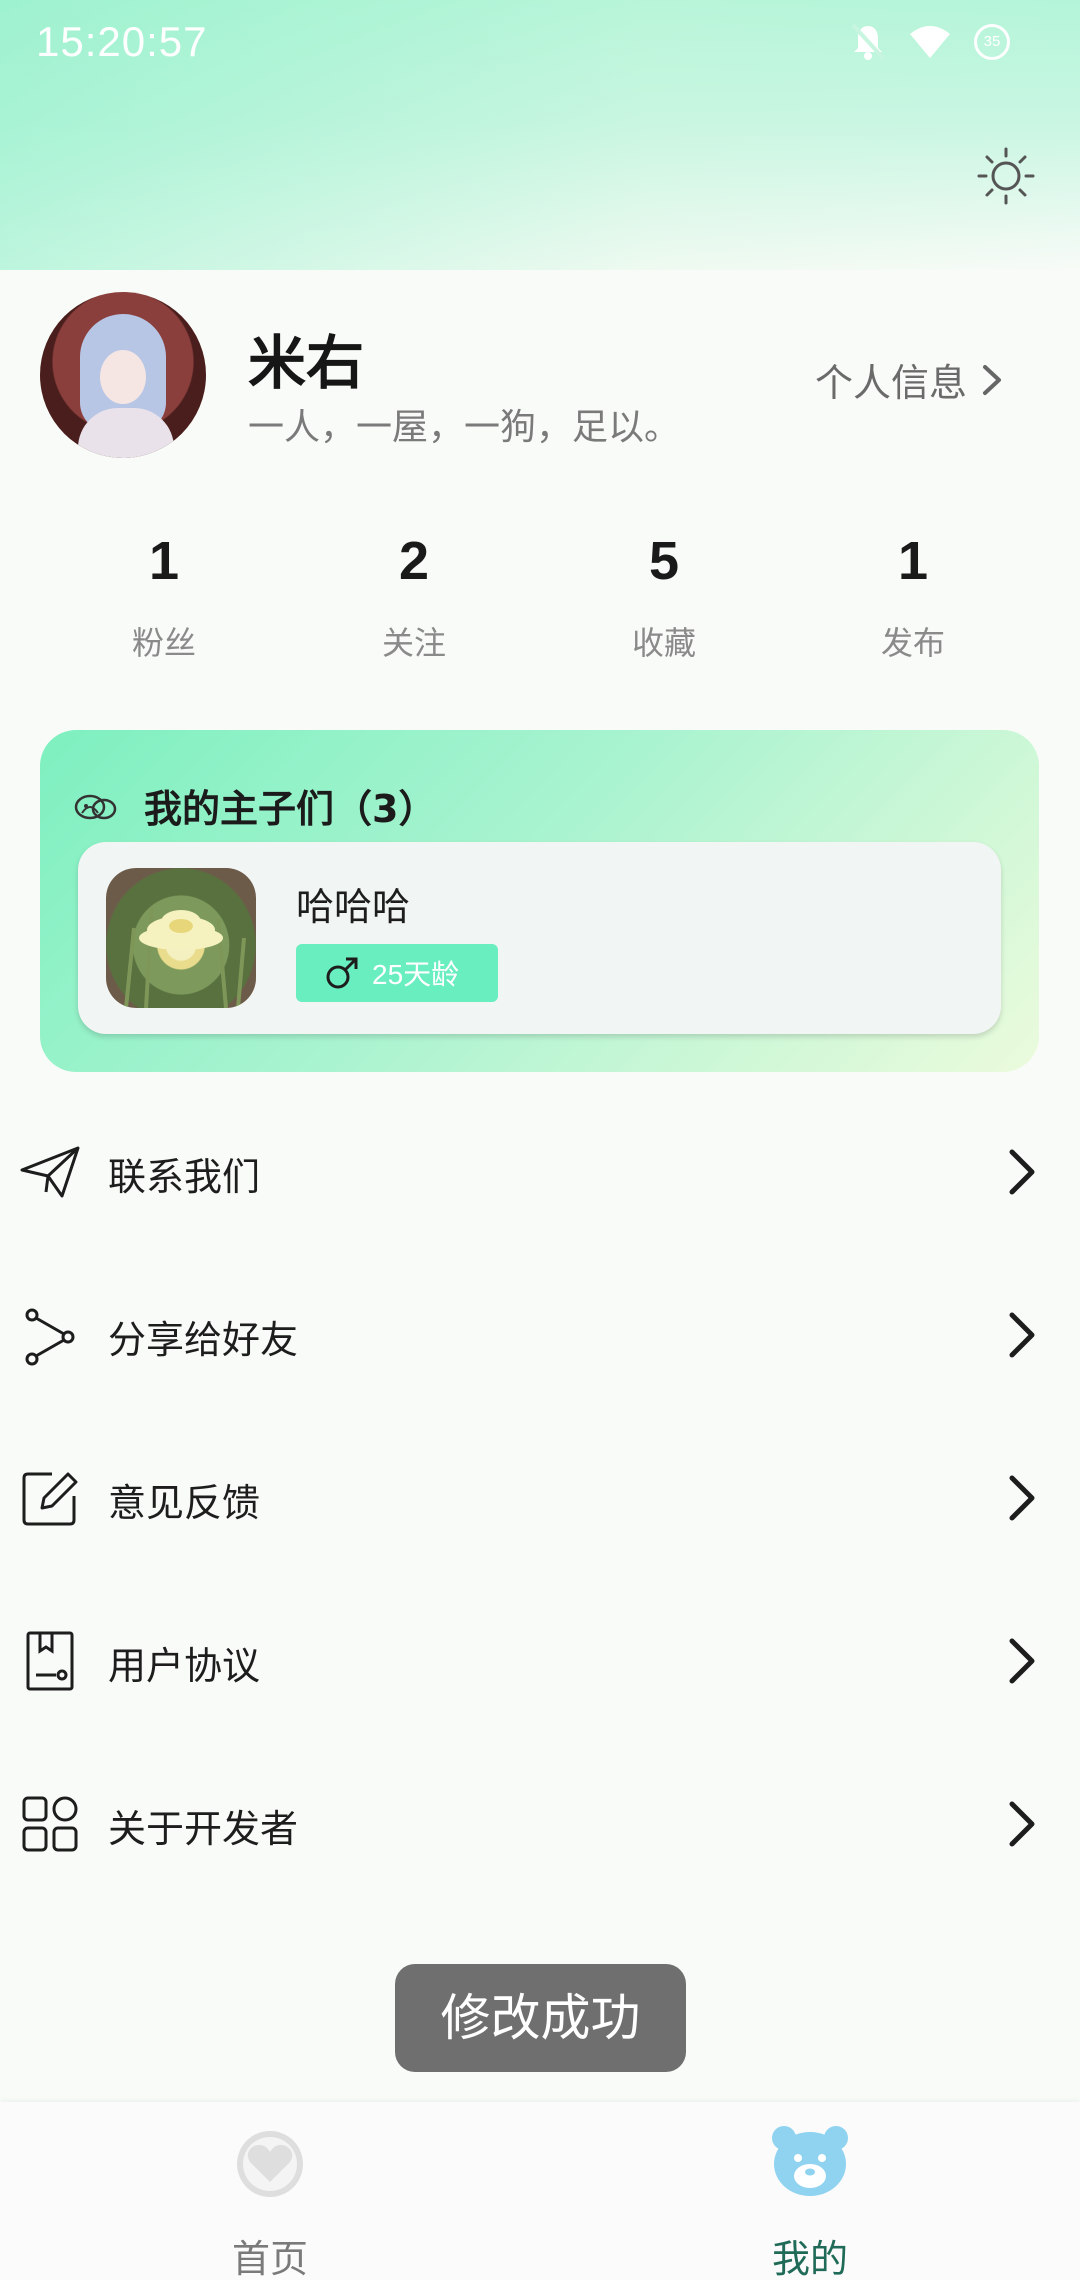  Describe the element at coordinates (185, 957) in the screenshot. I see `flower-image` at that location.